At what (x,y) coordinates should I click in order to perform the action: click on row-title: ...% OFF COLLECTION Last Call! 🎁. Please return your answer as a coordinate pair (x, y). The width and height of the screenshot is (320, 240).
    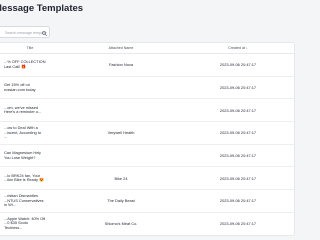
    Looking at the image, I should click on (25, 64).